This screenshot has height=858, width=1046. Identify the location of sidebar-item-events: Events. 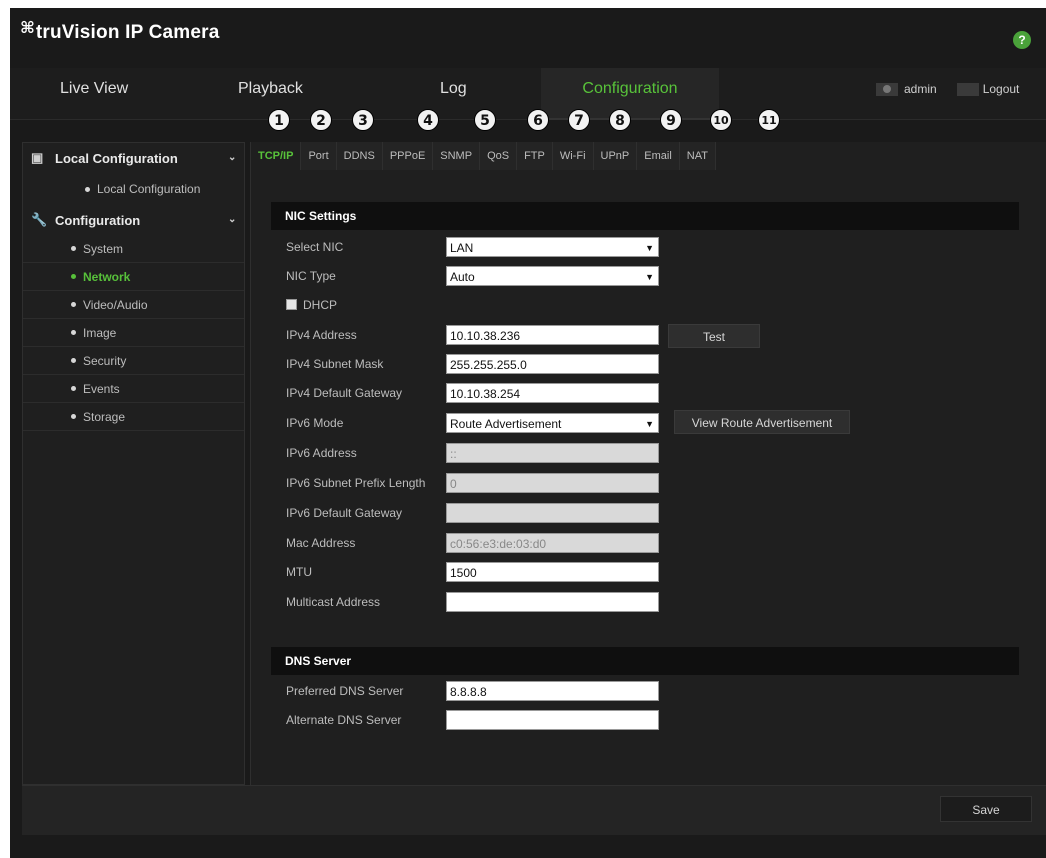
(133, 389).